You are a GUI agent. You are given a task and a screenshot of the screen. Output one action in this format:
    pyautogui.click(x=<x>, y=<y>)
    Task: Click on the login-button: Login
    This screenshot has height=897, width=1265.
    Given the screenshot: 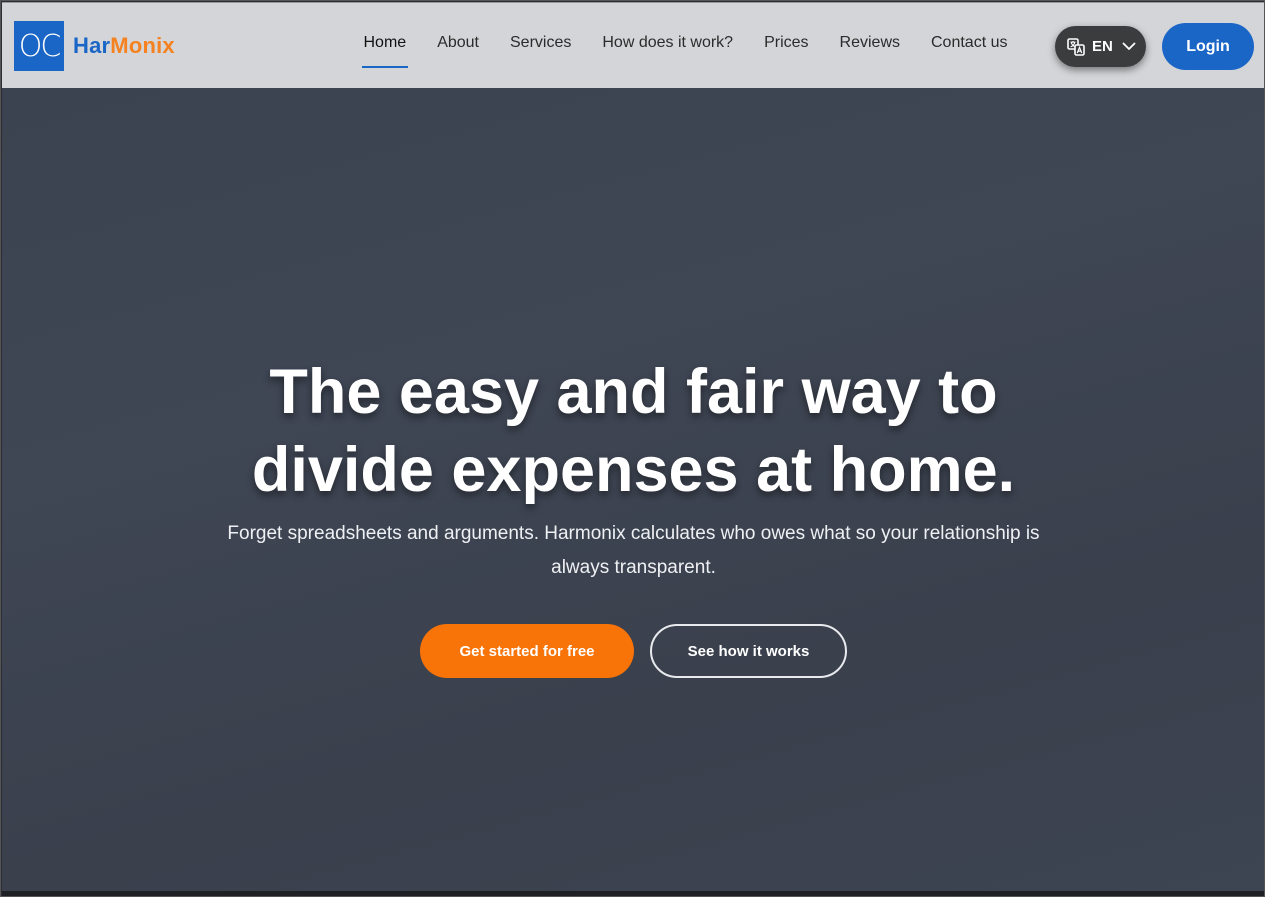 What is the action you would take?
    pyautogui.click(x=1208, y=46)
    